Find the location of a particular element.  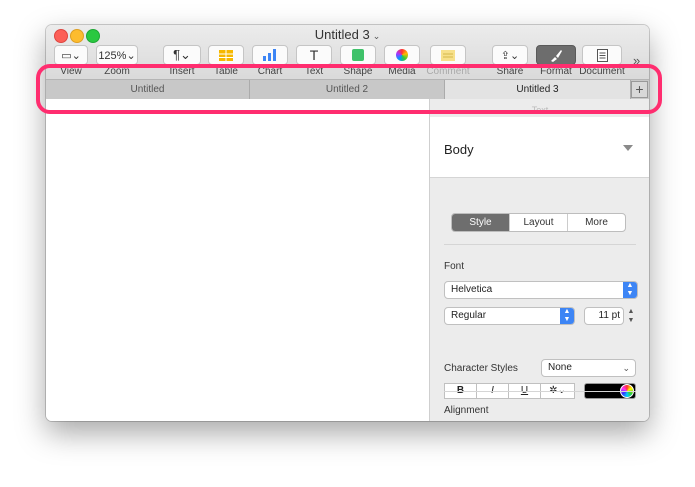

chart-button is located at coordinates (270, 55).